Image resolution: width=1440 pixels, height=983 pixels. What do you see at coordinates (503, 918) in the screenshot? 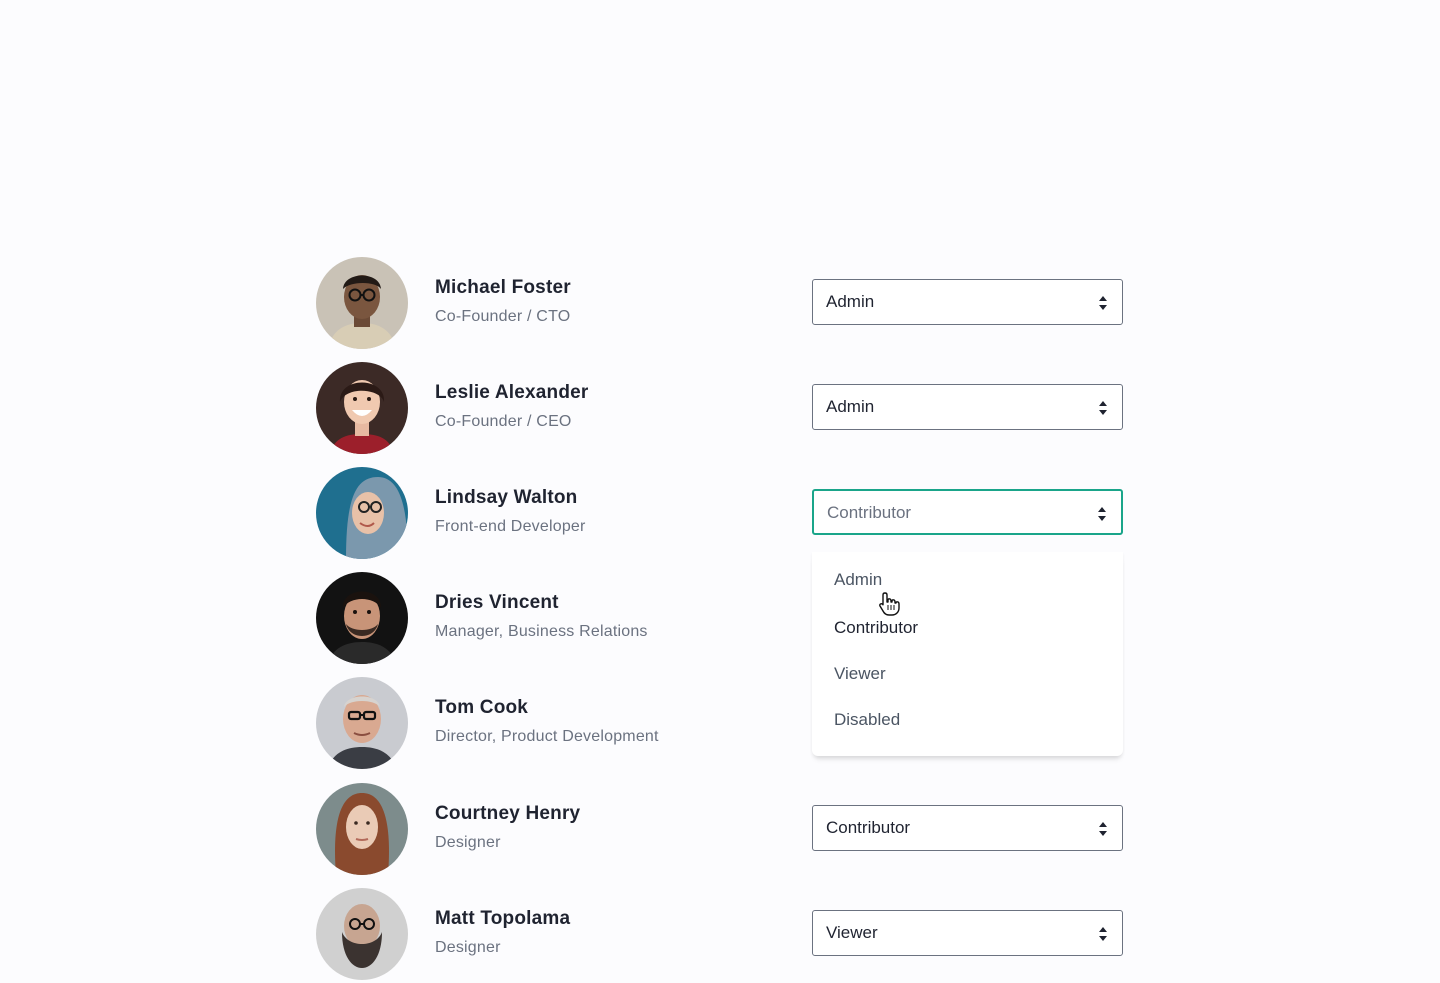
I see `member-name: Matt Topolama` at bounding box center [503, 918].